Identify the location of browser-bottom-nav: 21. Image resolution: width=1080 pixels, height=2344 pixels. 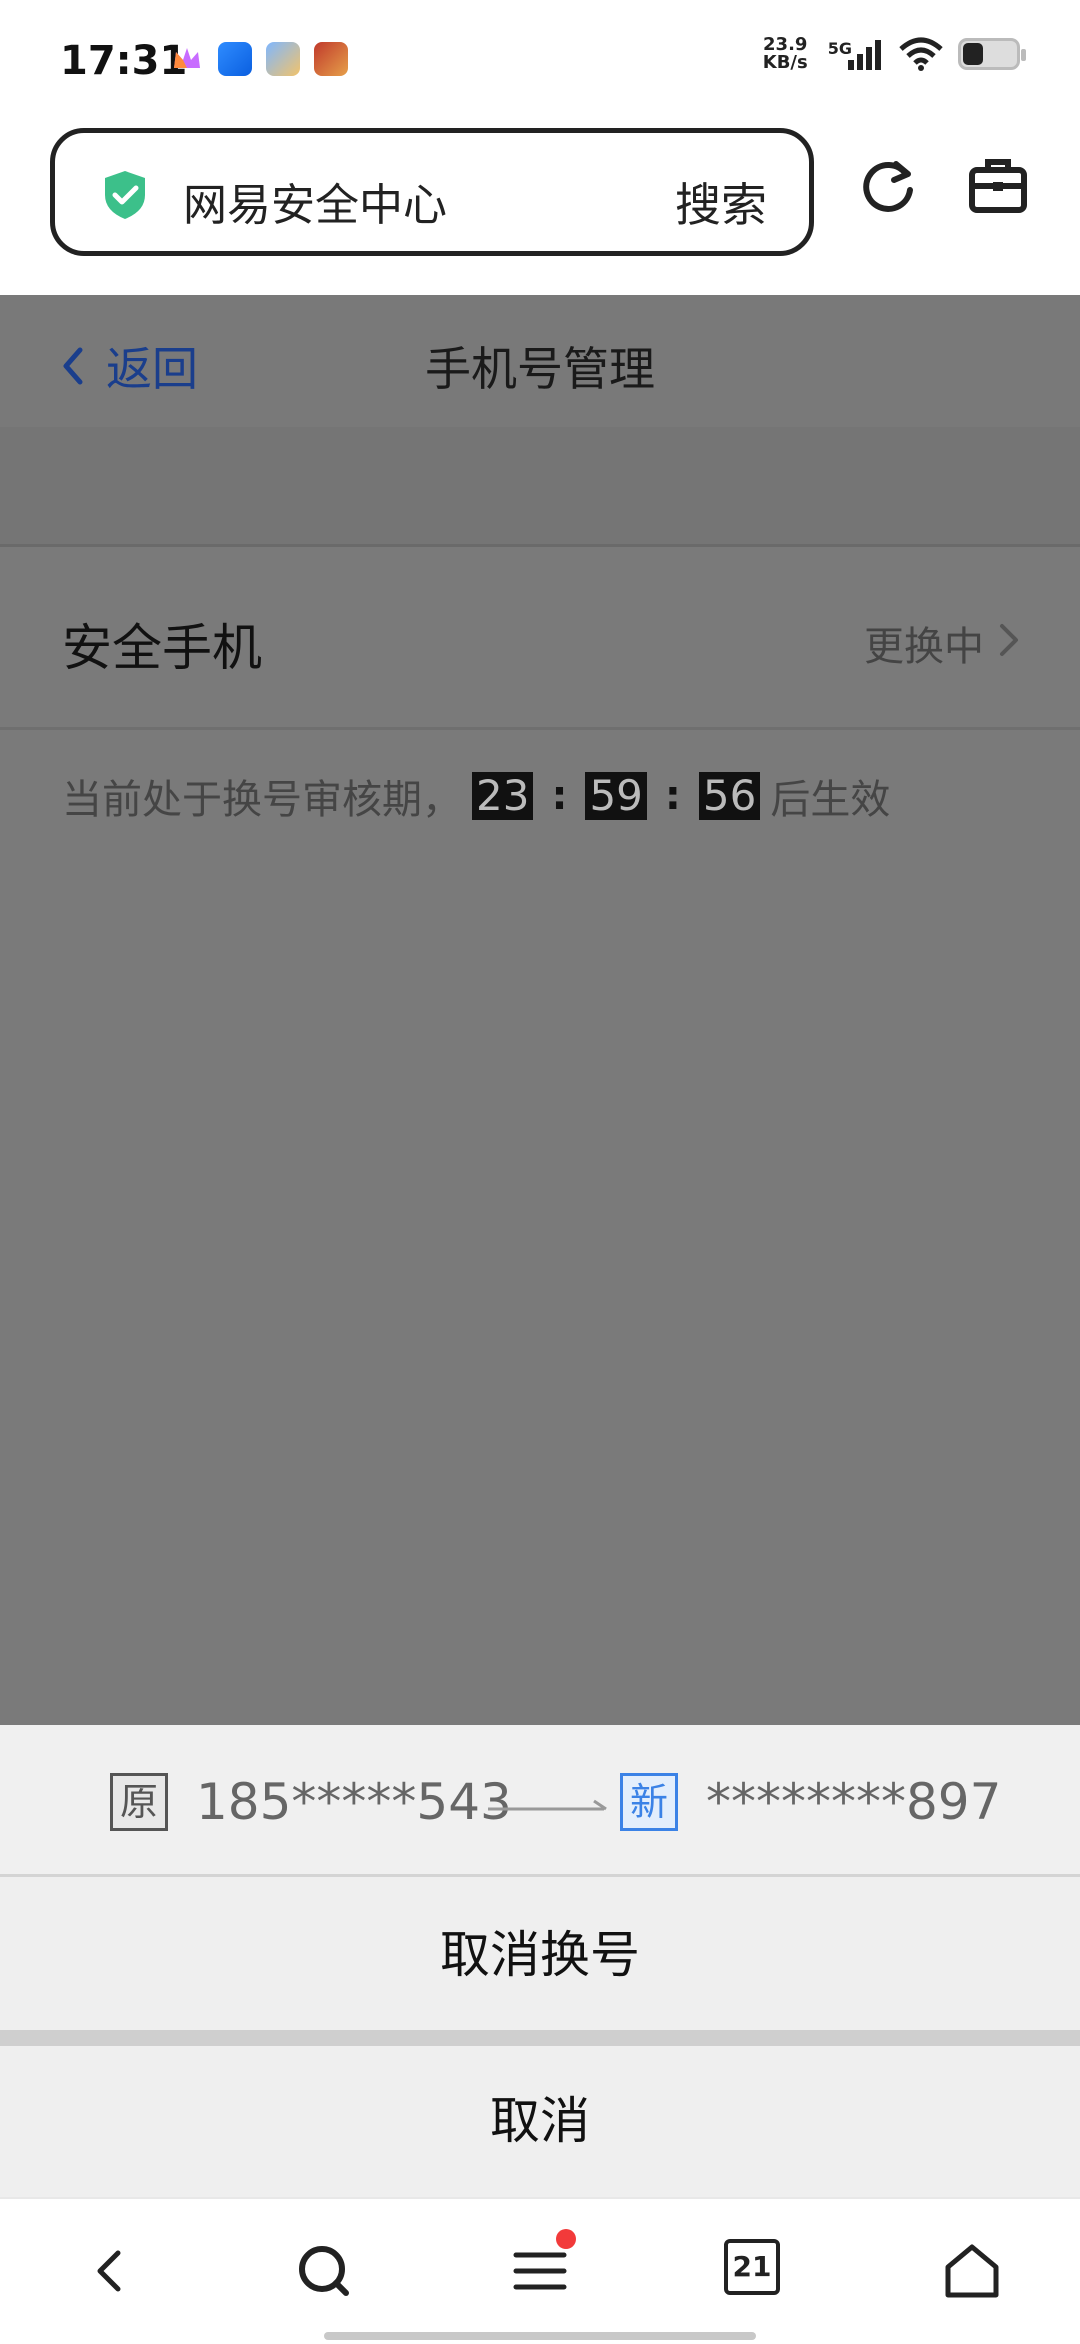
(540, 2270).